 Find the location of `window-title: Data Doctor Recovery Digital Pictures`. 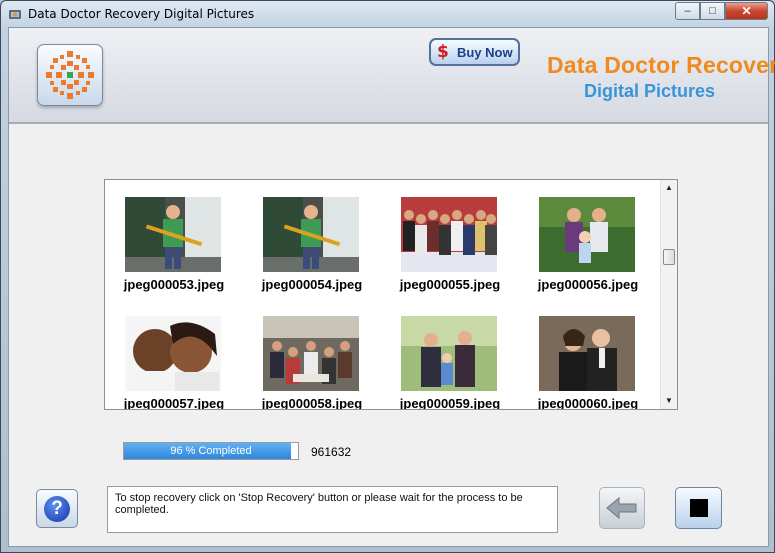

window-title: Data Doctor Recovery Digital Pictures is located at coordinates (141, 14).